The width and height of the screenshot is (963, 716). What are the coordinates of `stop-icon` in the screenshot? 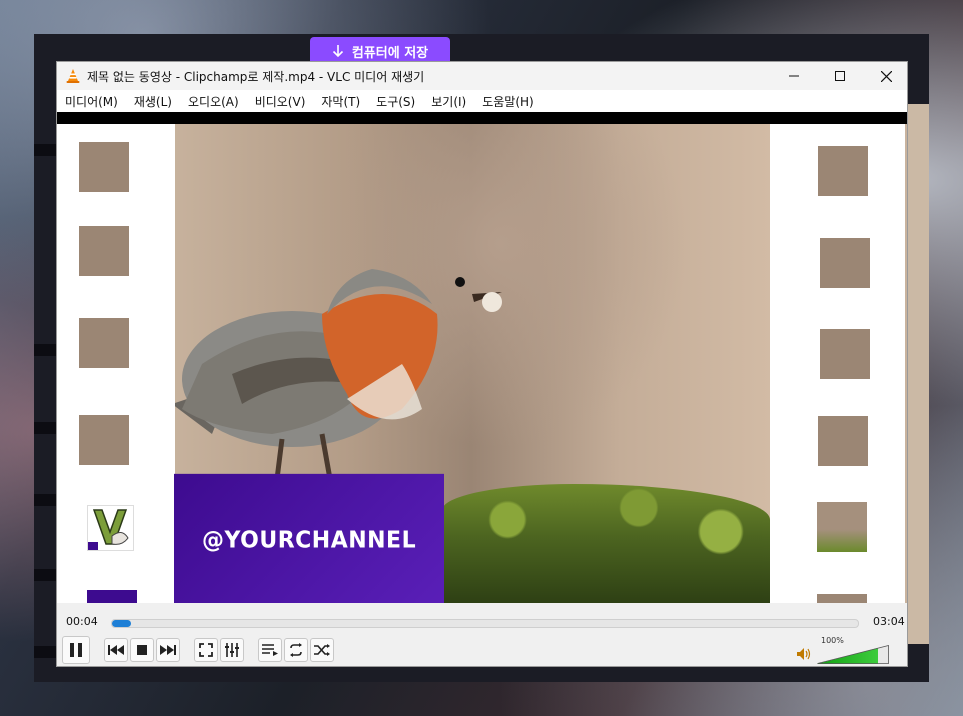 It's located at (142, 650).